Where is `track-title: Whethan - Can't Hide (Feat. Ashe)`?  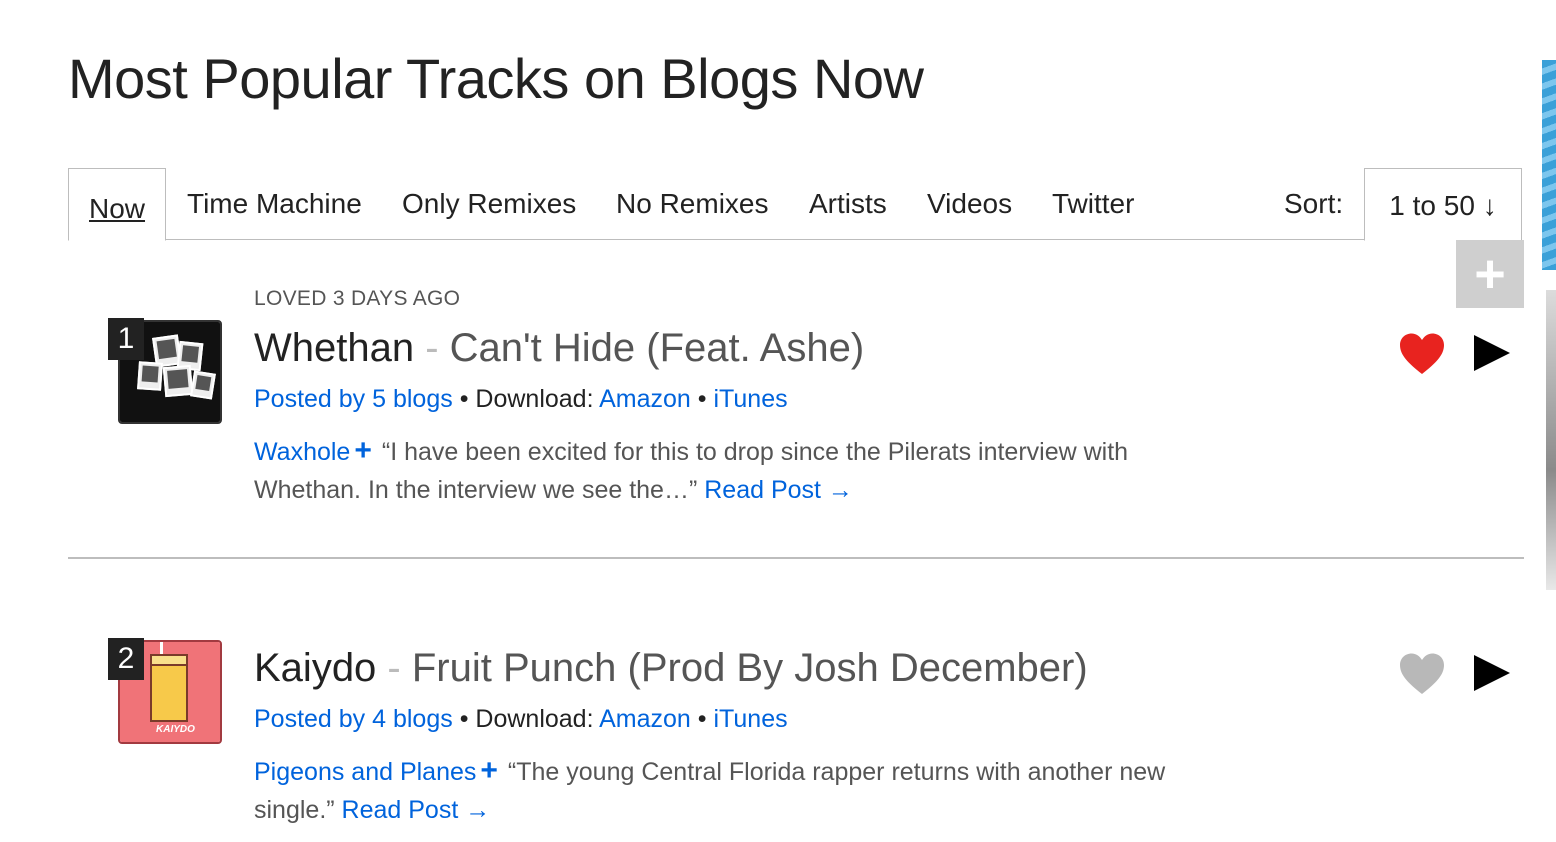
track-title: Whethan - Can't Hide (Feat. Ashe) is located at coordinates (559, 348).